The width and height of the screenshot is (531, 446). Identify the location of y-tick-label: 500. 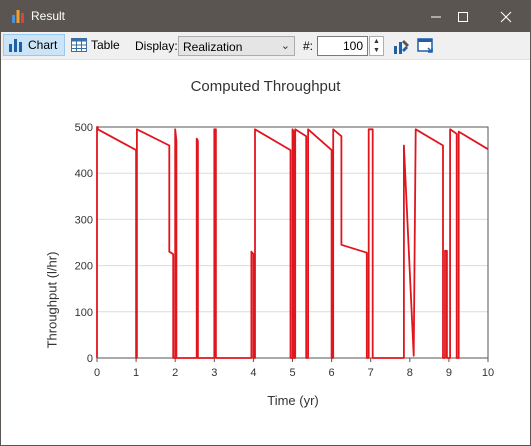
(84, 128).